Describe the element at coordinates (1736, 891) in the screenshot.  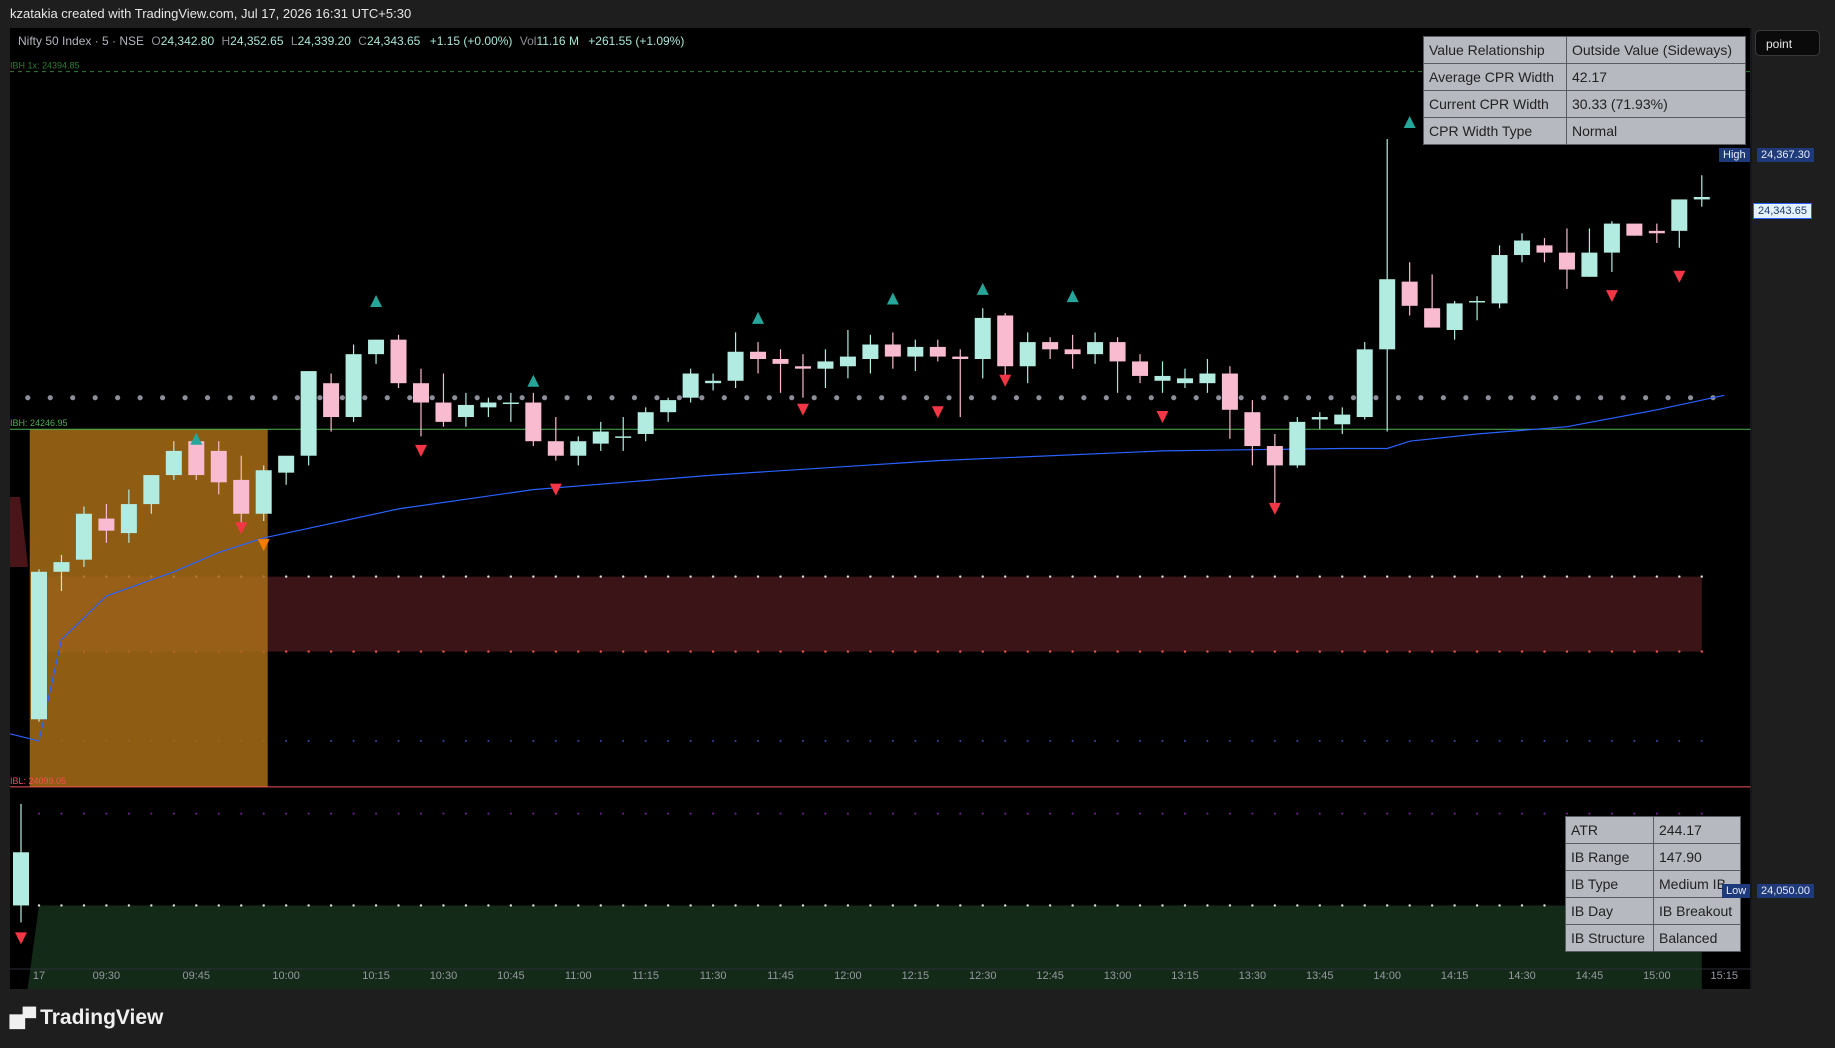
I see `low-tag-label: Low` at that location.